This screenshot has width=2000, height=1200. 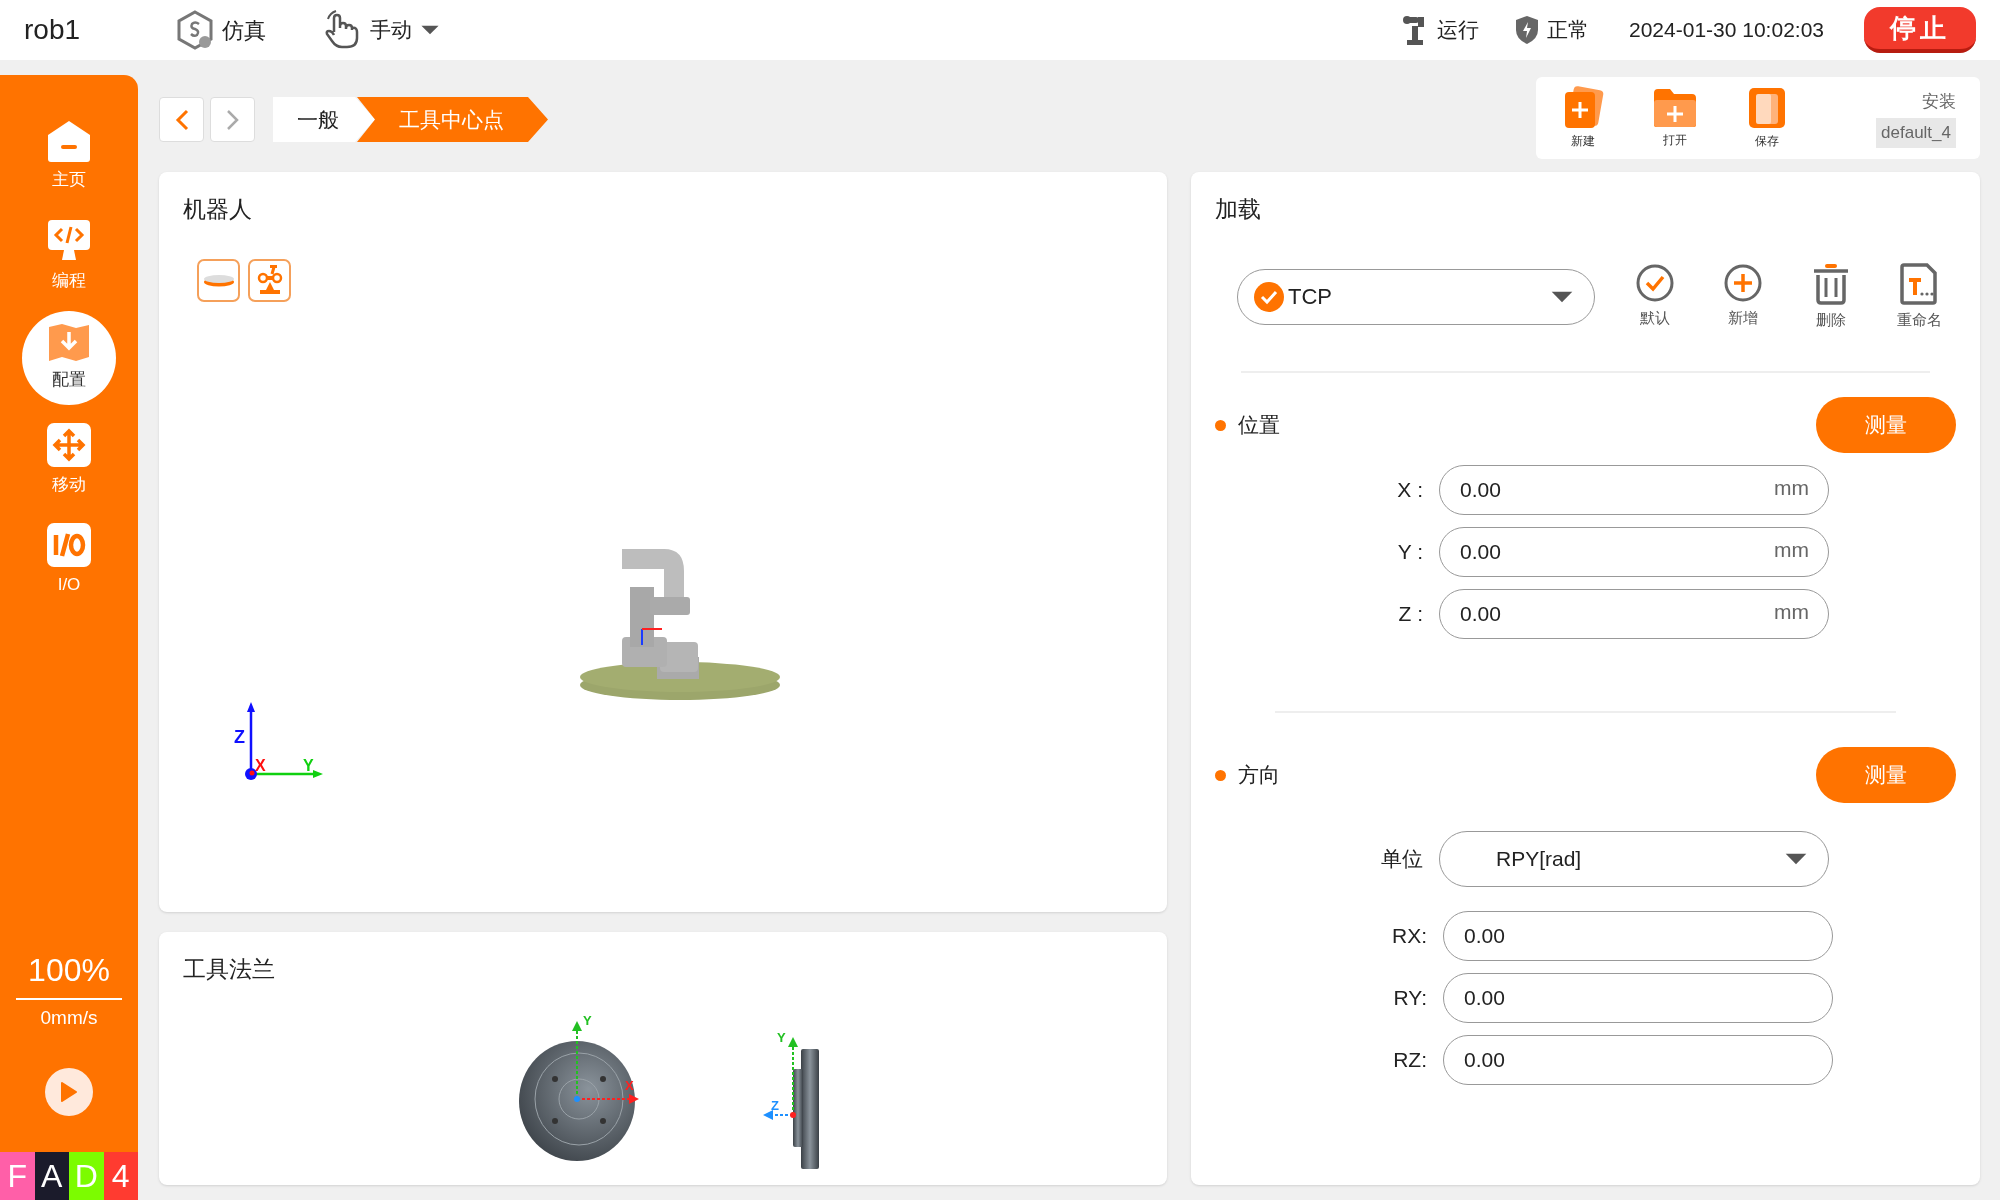 What do you see at coordinates (1675, 108) in the screenshot?
I see `folder-add-icon` at bounding box center [1675, 108].